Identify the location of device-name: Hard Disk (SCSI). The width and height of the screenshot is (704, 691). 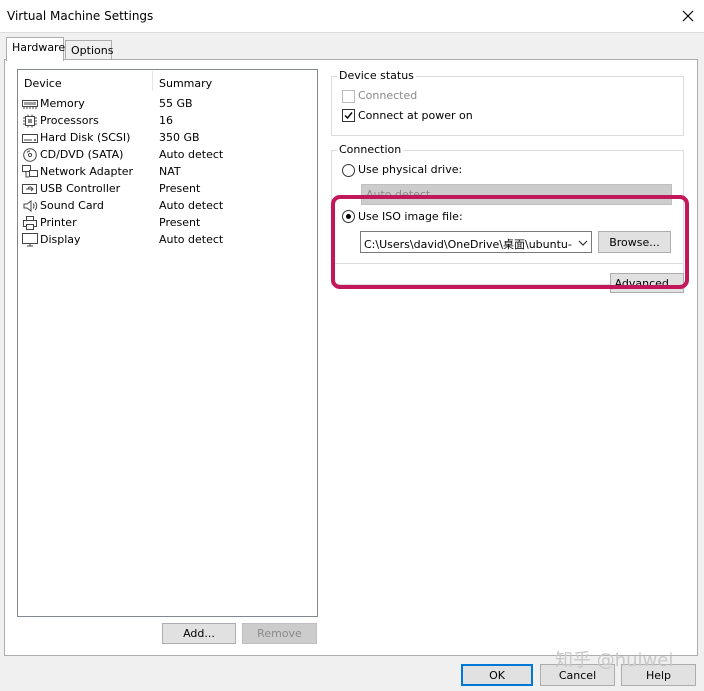
(85, 137).